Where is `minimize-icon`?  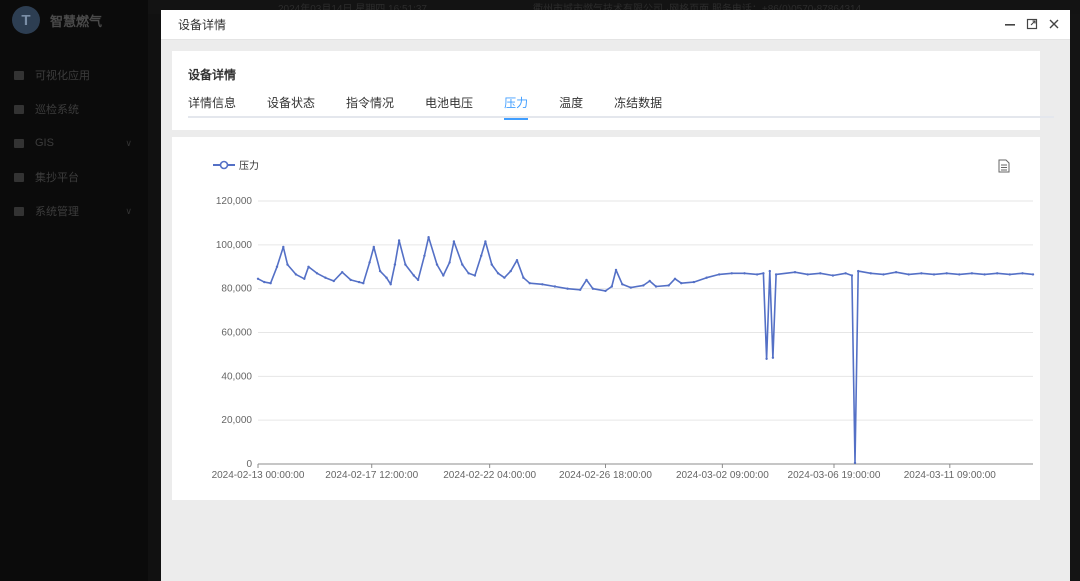 minimize-icon is located at coordinates (1010, 24).